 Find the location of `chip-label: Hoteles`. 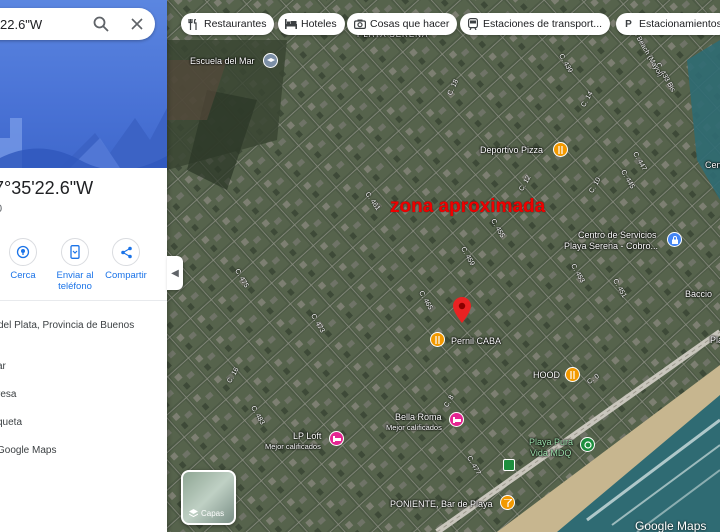

chip-label: Hoteles is located at coordinates (319, 24).